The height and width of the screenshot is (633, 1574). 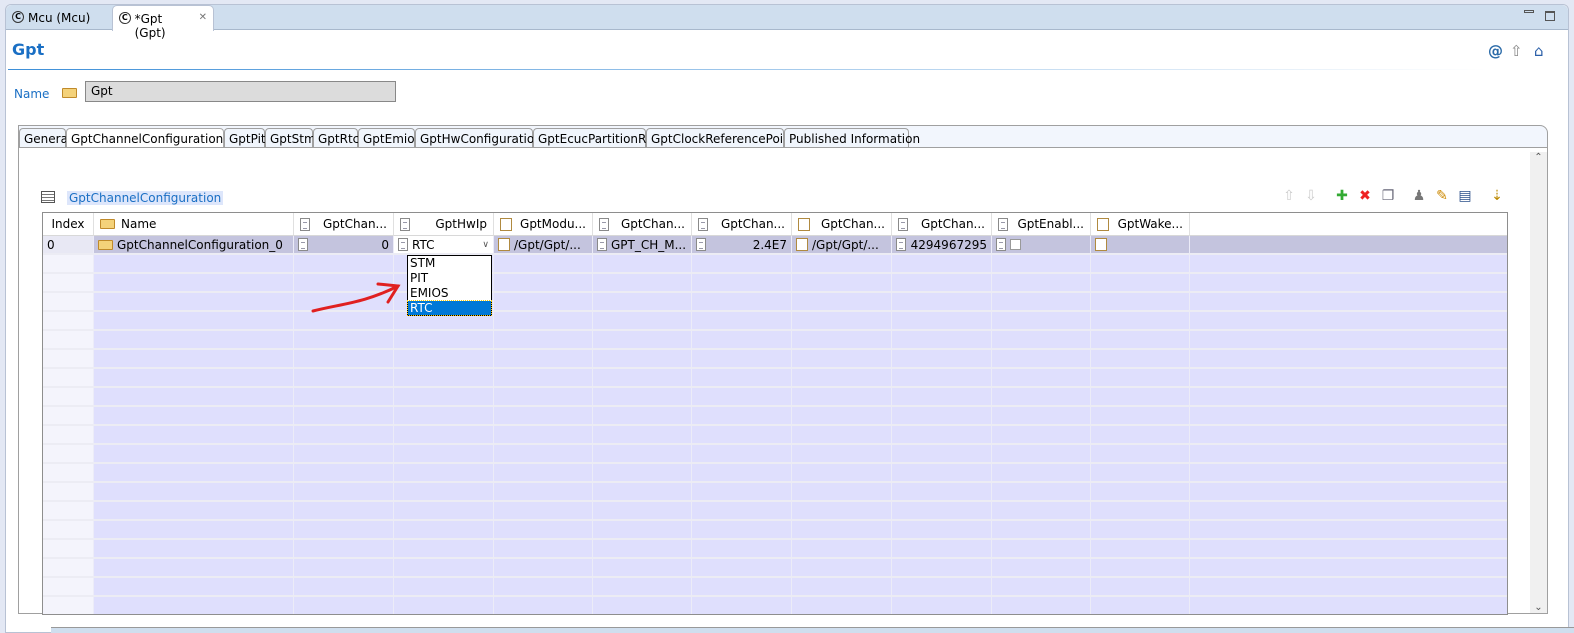 I want to click on maximize-icon, so click(x=1550, y=16).